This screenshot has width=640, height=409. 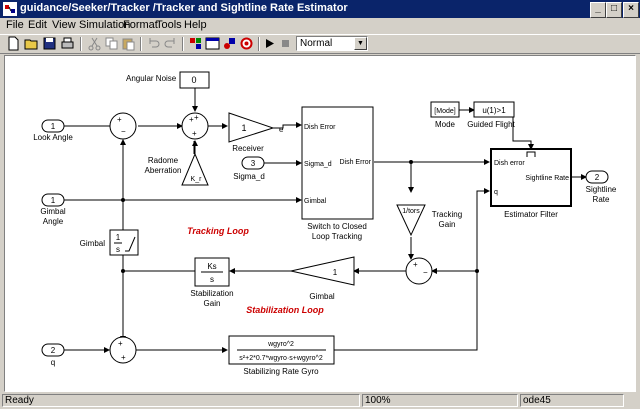 What do you see at coordinates (281, 358) in the screenshot?
I see `rate-gyro-den: s²+2*0.7*wgyro·s+wgyro^2` at bounding box center [281, 358].